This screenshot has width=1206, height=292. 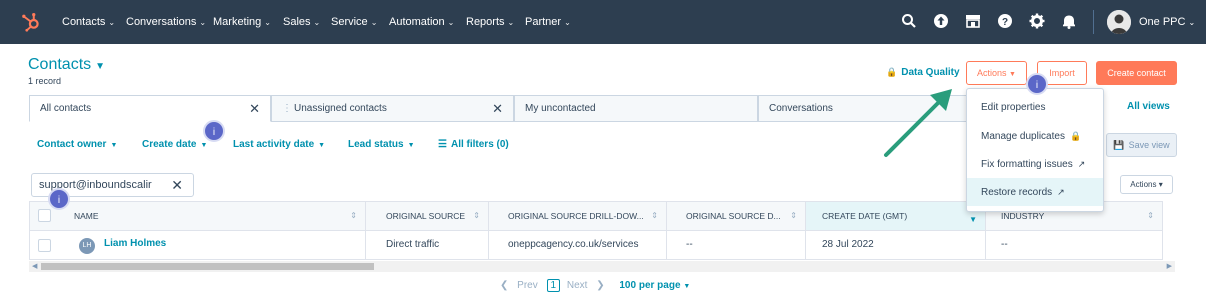 What do you see at coordinates (996, 73) in the screenshot?
I see `actions-button: Actions ▼` at bounding box center [996, 73].